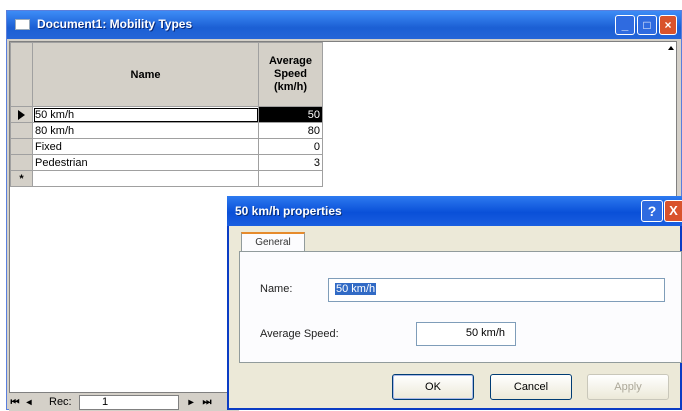  Describe the element at coordinates (290, 130) in the screenshot. I see `cell-speed: 80` at that location.